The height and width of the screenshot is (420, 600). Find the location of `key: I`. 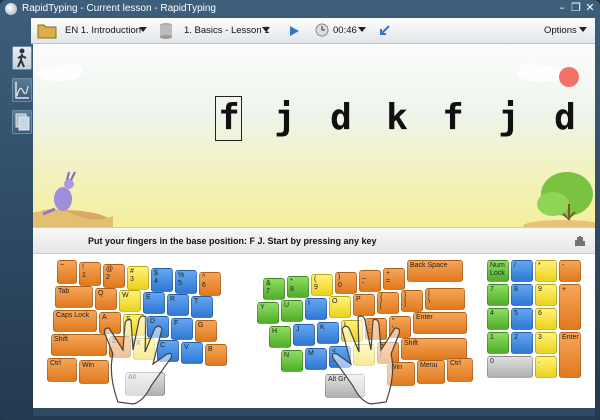

key: I is located at coordinates (316, 309).